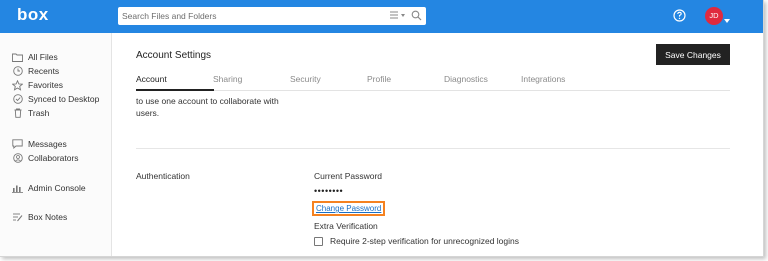 This screenshot has width=768, height=261. I want to click on sidebar-item-all-files: All Files, so click(35, 57).